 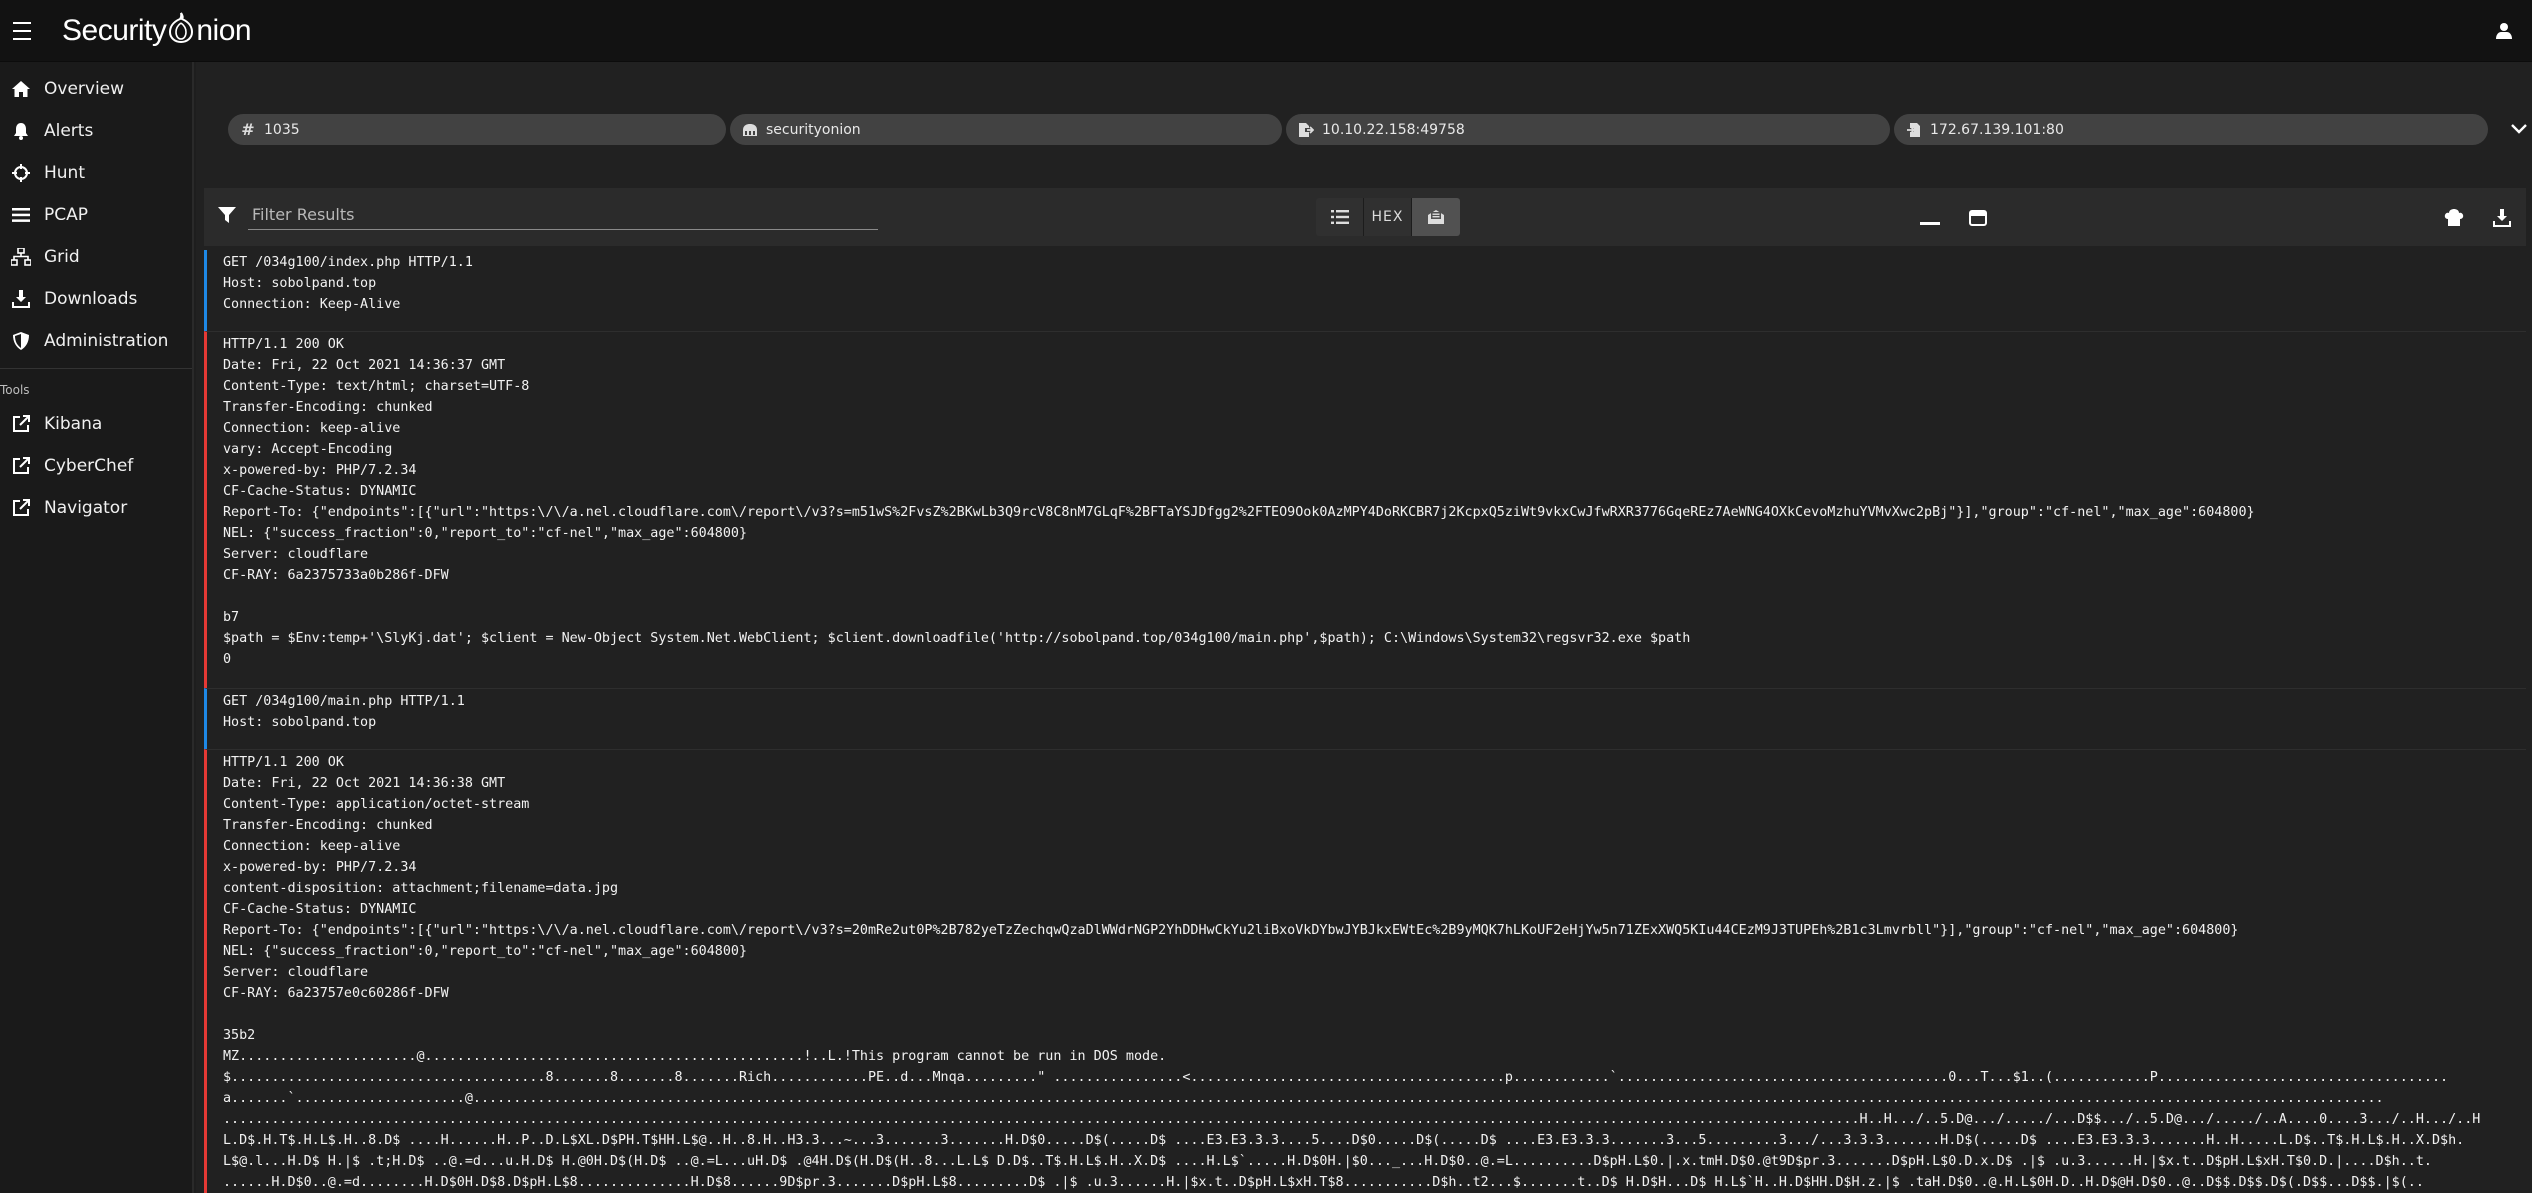 What do you see at coordinates (21, 341) in the screenshot?
I see `shield-icon` at bounding box center [21, 341].